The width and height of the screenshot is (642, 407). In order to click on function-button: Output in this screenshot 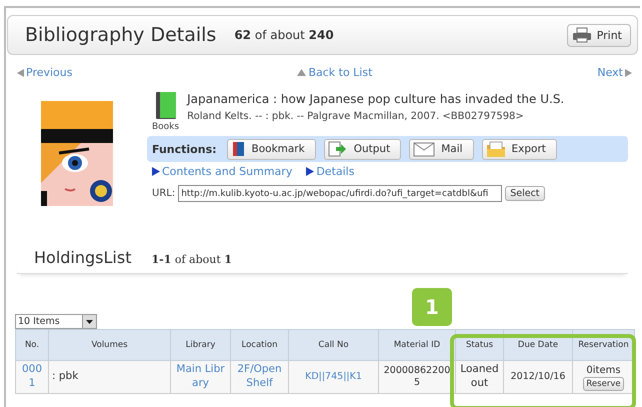, I will do `click(363, 149)`.